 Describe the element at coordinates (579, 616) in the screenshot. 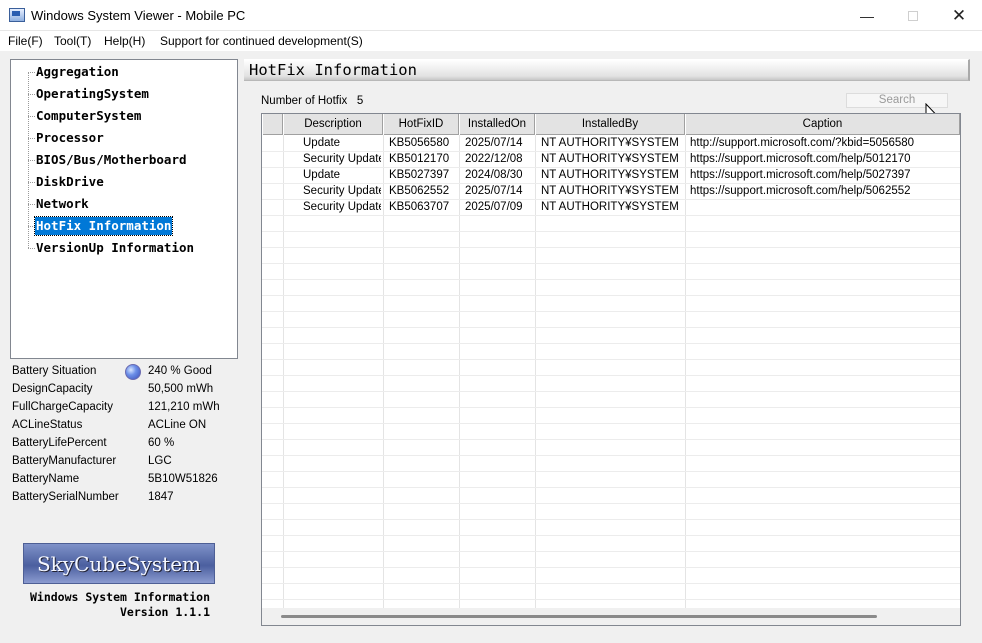

I see `scrollbar-thumb` at that location.